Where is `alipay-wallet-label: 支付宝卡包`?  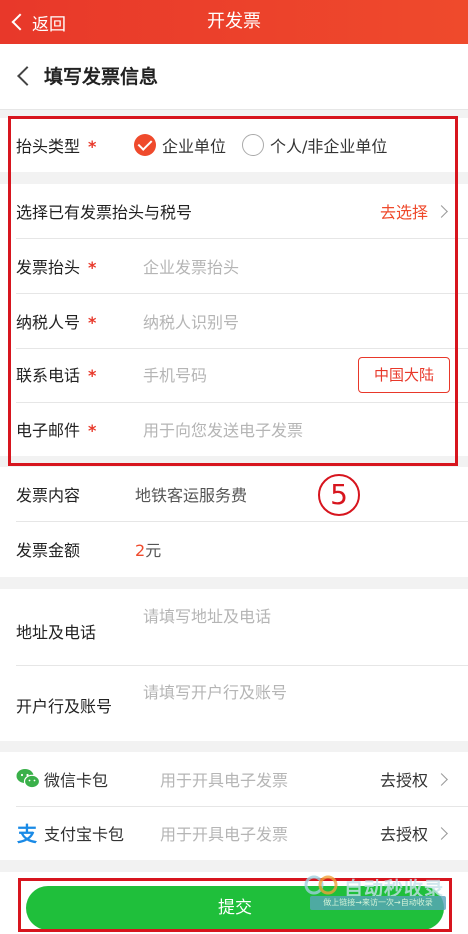
alipay-wallet-label: 支付宝卡包 is located at coordinates (84, 834).